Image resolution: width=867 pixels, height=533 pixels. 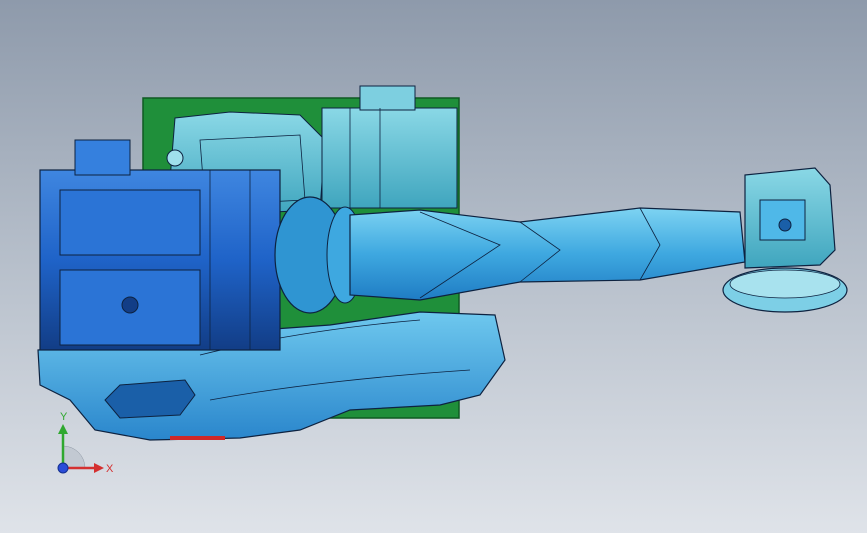 I want to click on y-axis-label: Y, so click(x=64, y=417).